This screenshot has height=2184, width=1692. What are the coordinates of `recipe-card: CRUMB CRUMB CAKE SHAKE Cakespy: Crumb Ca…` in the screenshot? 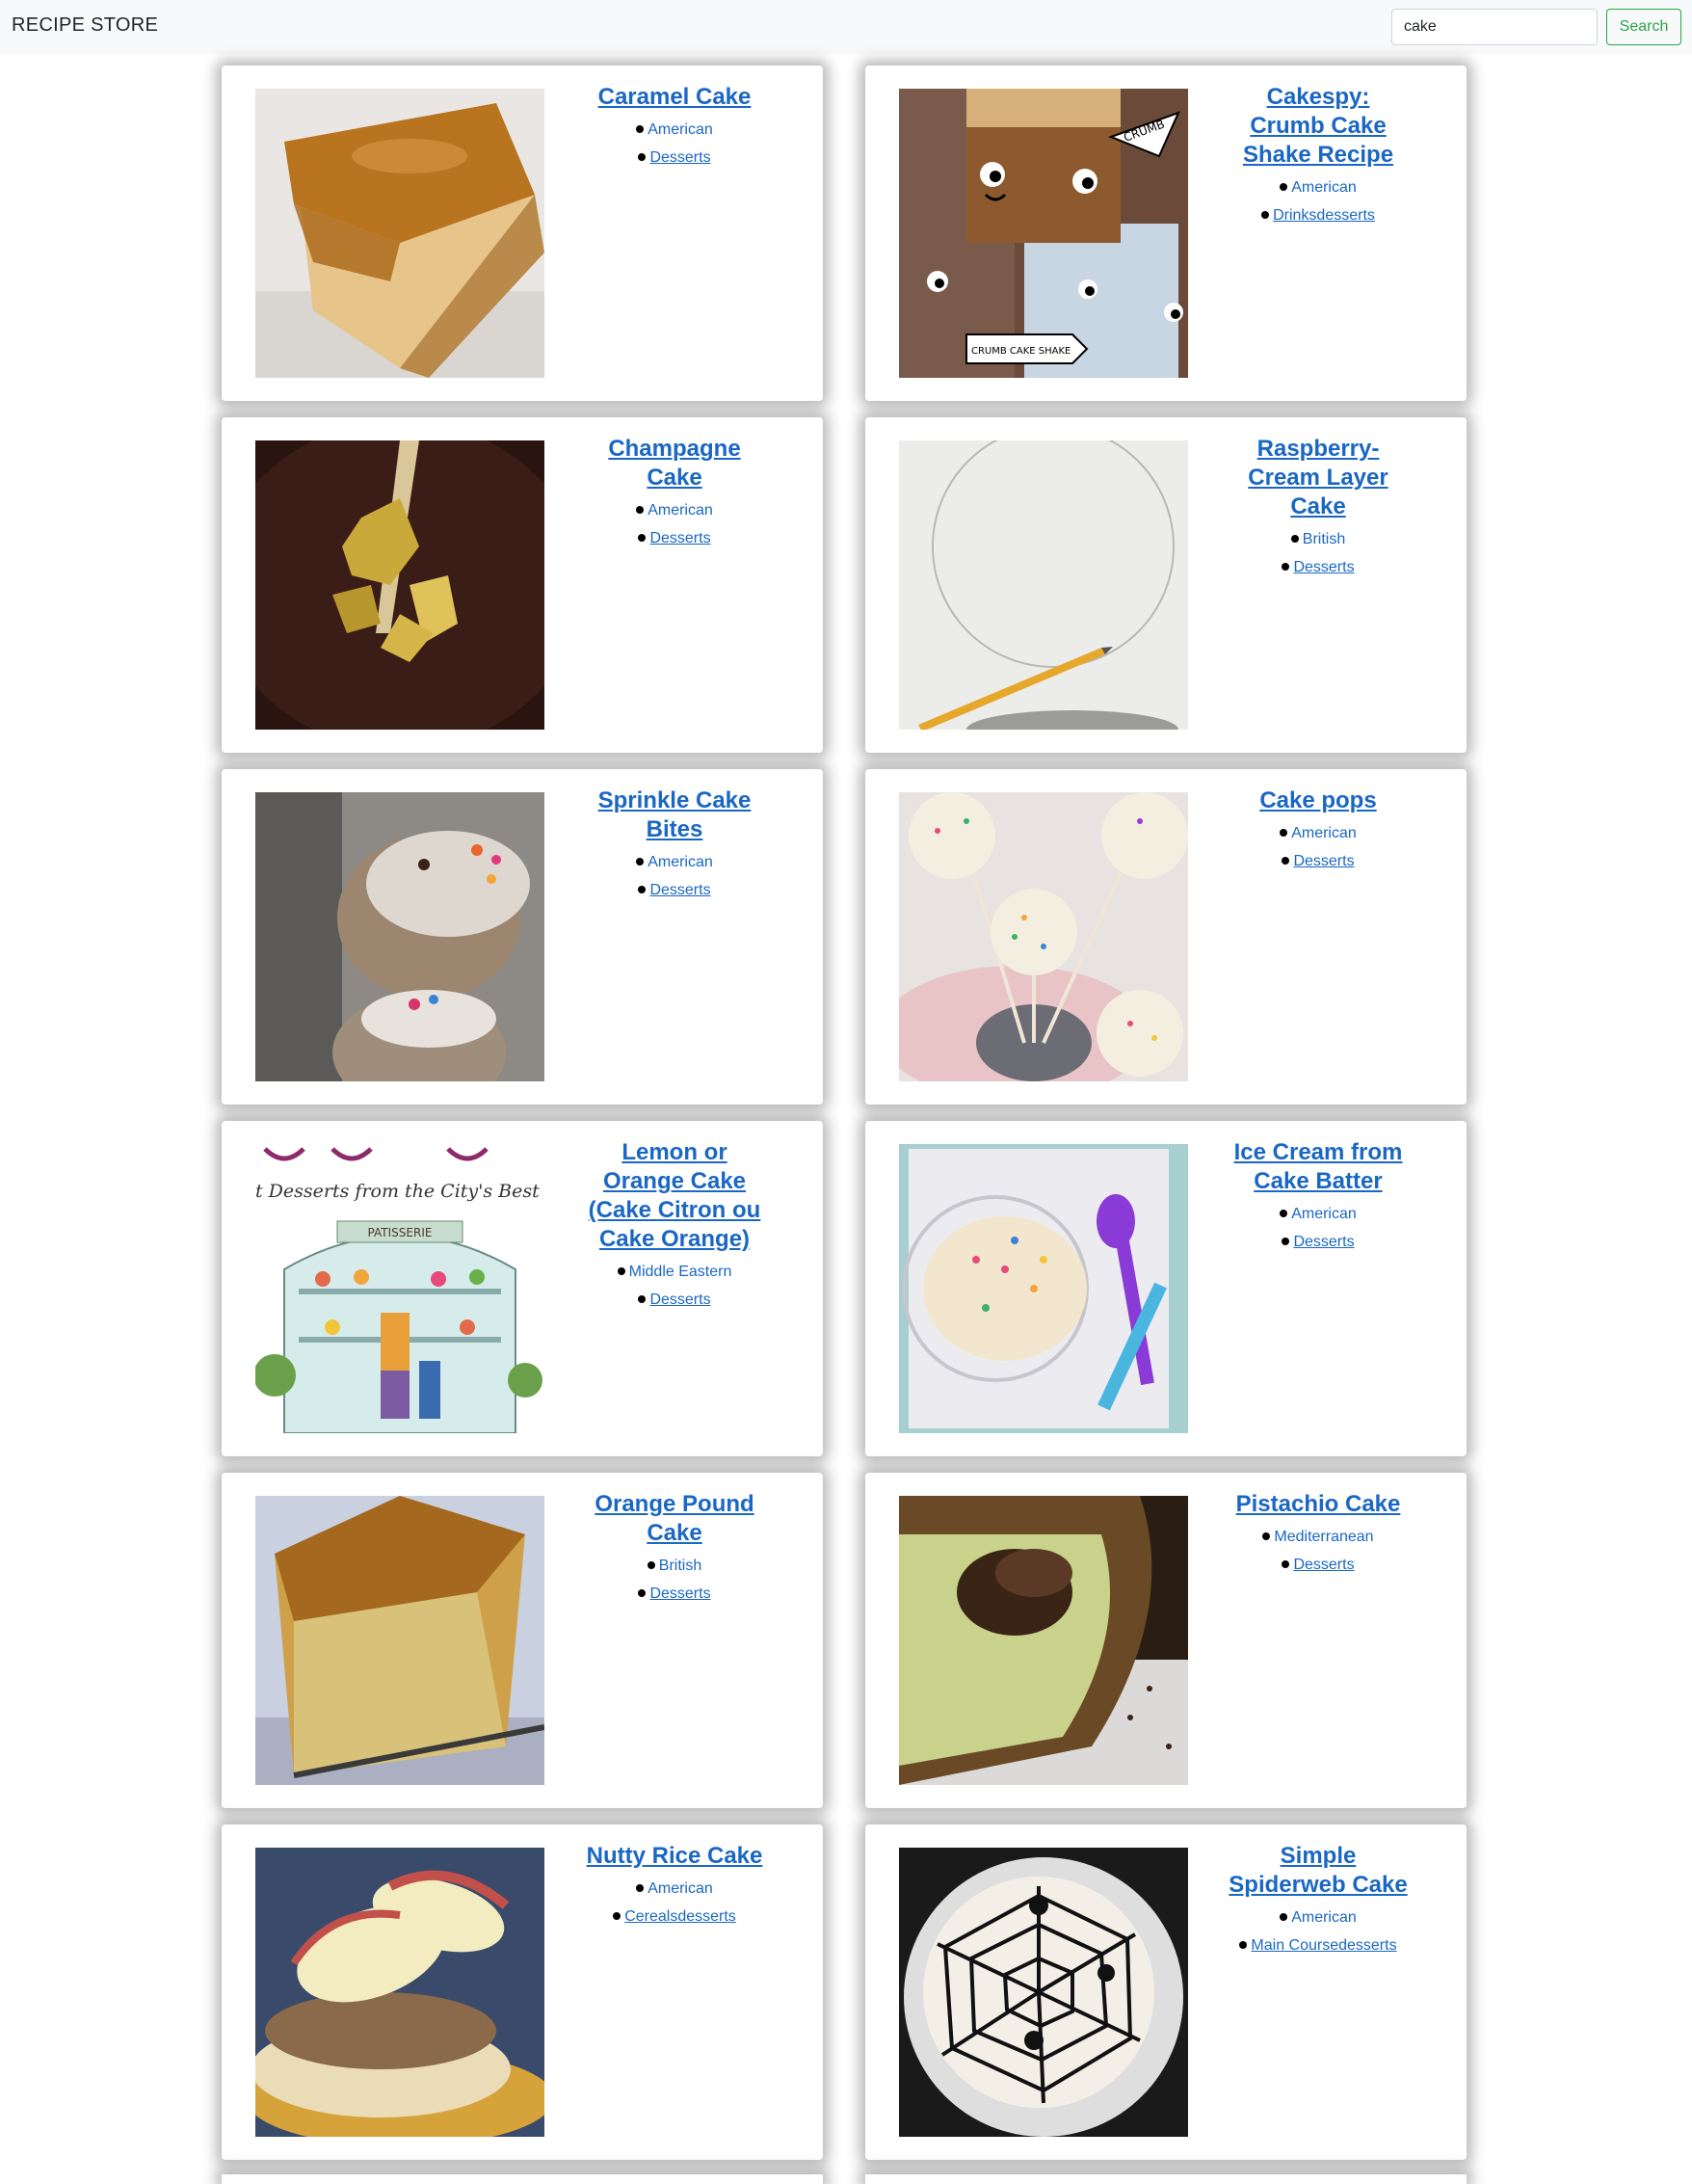 It's located at (1166, 233).